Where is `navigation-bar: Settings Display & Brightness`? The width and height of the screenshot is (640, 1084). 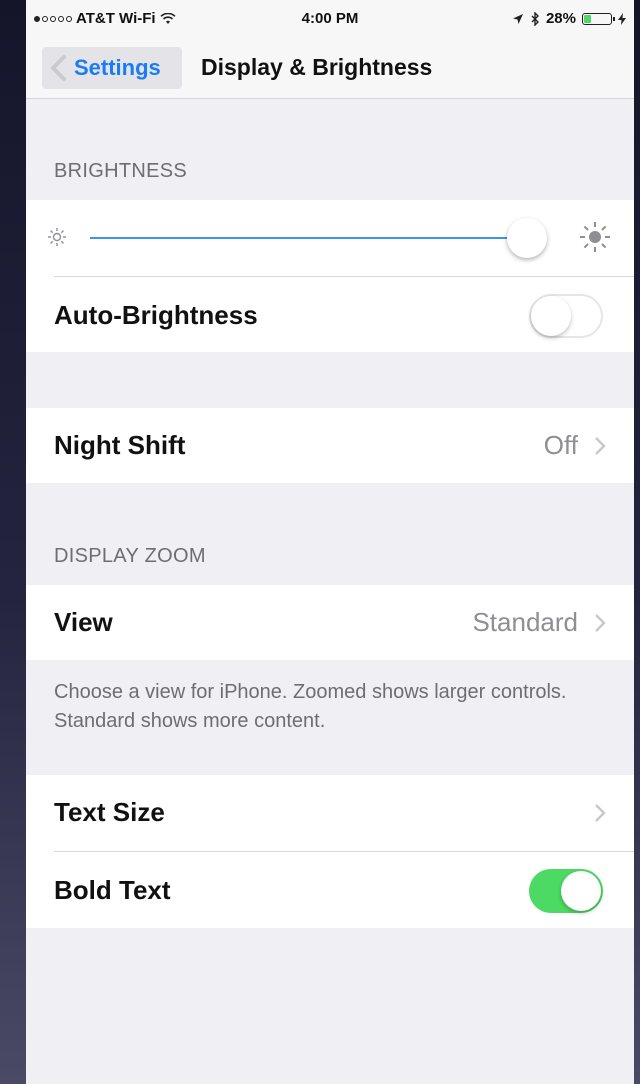 navigation-bar: Settings Display & Brightness is located at coordinates (330, 69).